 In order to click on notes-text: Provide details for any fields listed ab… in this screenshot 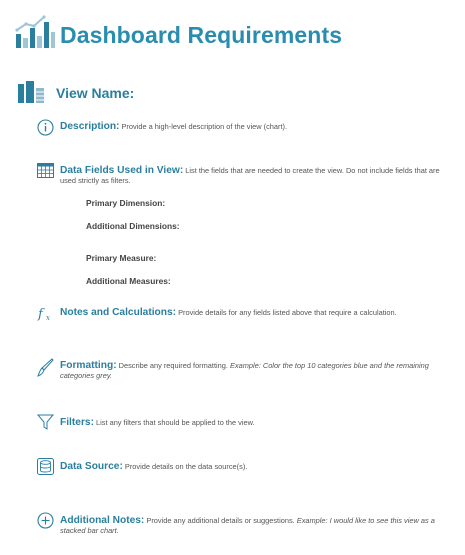, I will do `click(287, 312)`.